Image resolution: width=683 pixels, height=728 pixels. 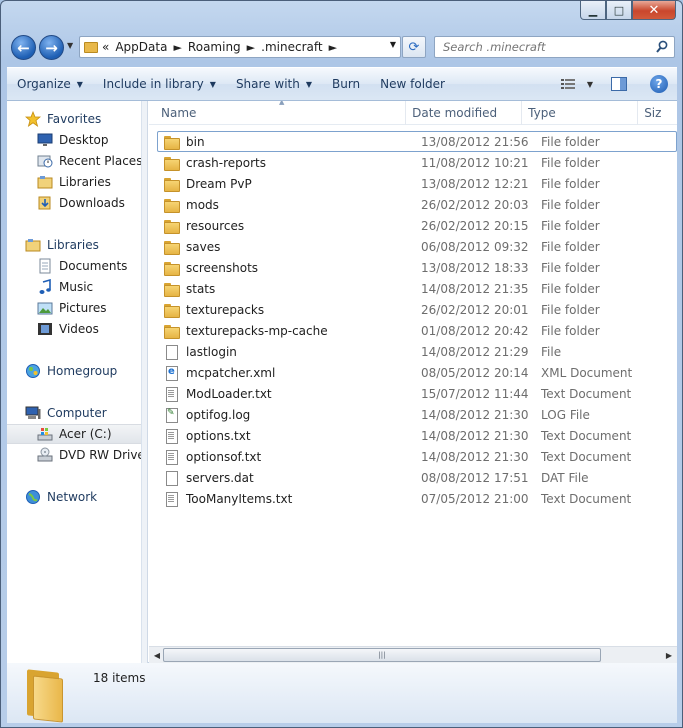 I want to click on file-name-cell: Dream PvP, so click(x=207, y=184).